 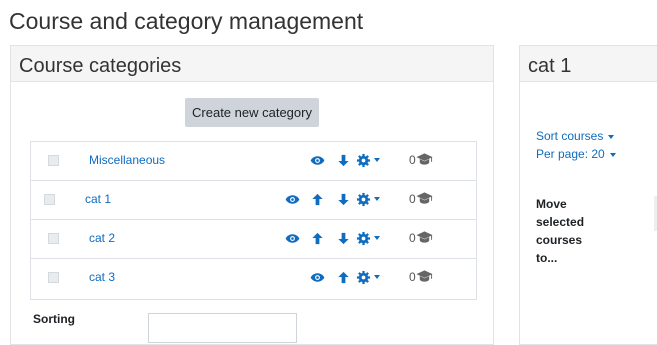 I want to click on category-row-miscellaneous: Miscellaneous 0, so click(x=253, y=161).